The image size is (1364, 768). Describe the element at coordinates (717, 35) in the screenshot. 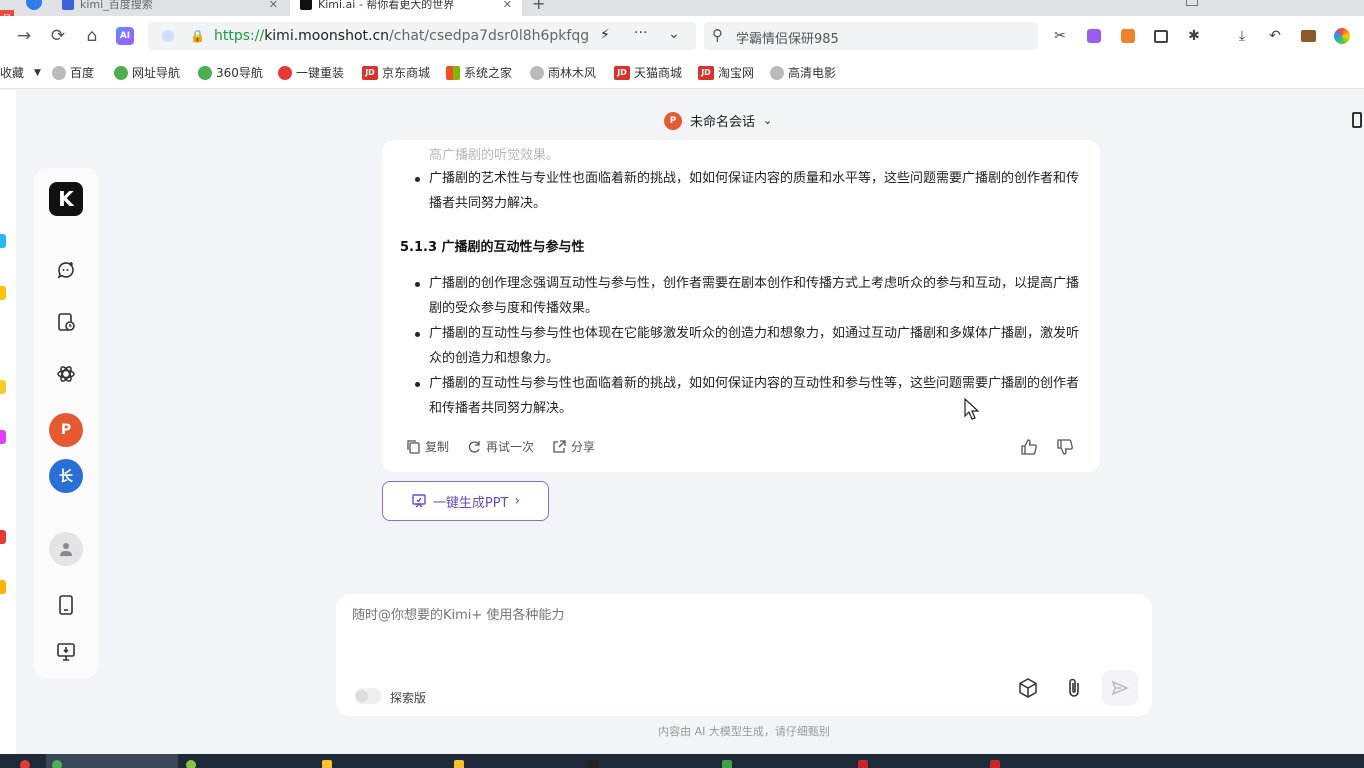

I see `search-icon: ⚲` at that location.